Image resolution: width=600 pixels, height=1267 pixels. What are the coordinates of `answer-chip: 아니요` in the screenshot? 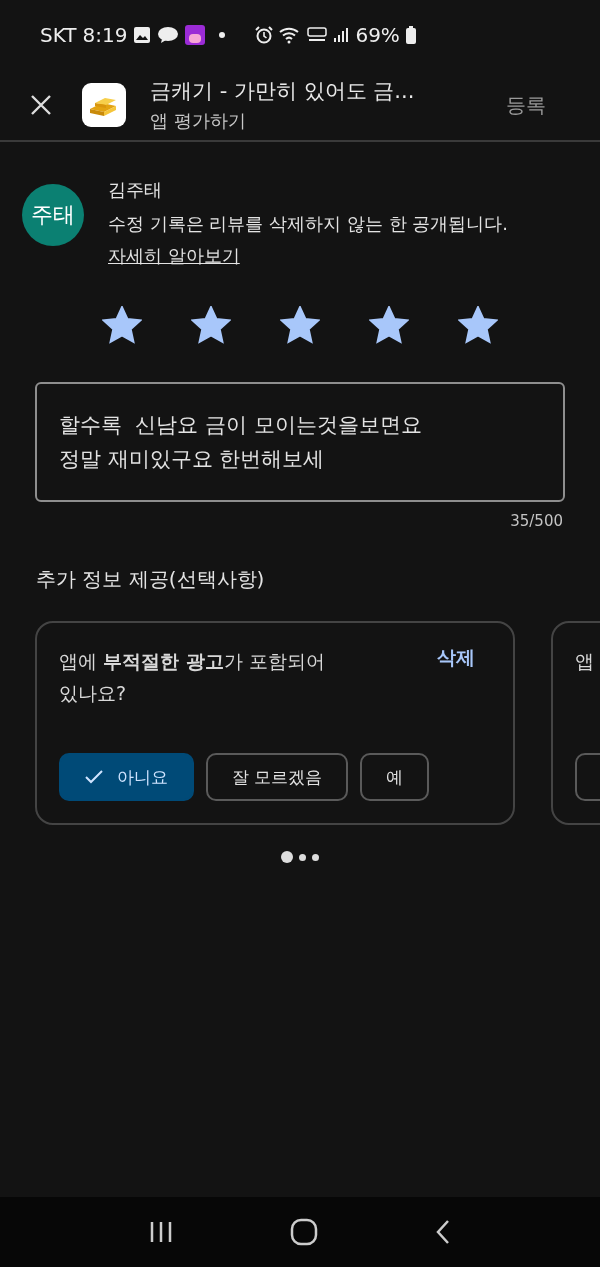 It's located at (126, 777).